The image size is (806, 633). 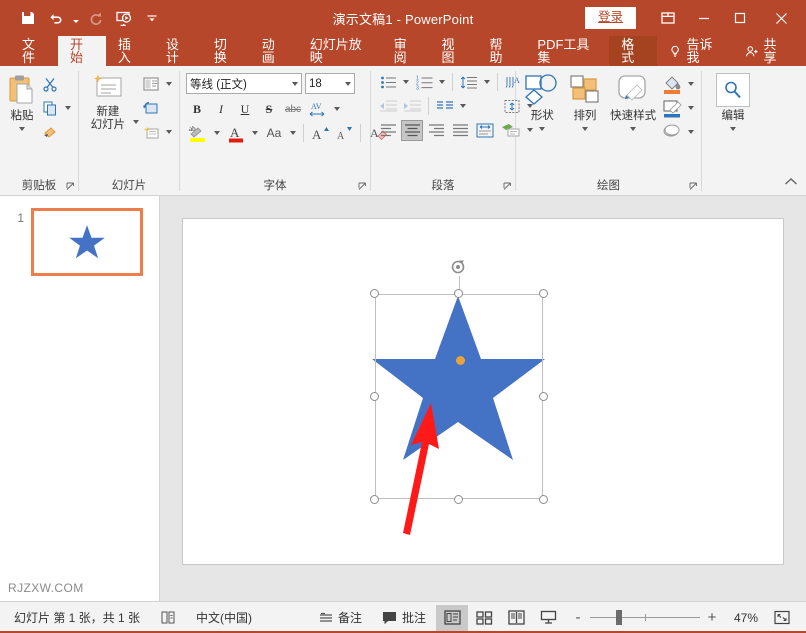 I want to click on close-icon, so click(x=781, y=18).